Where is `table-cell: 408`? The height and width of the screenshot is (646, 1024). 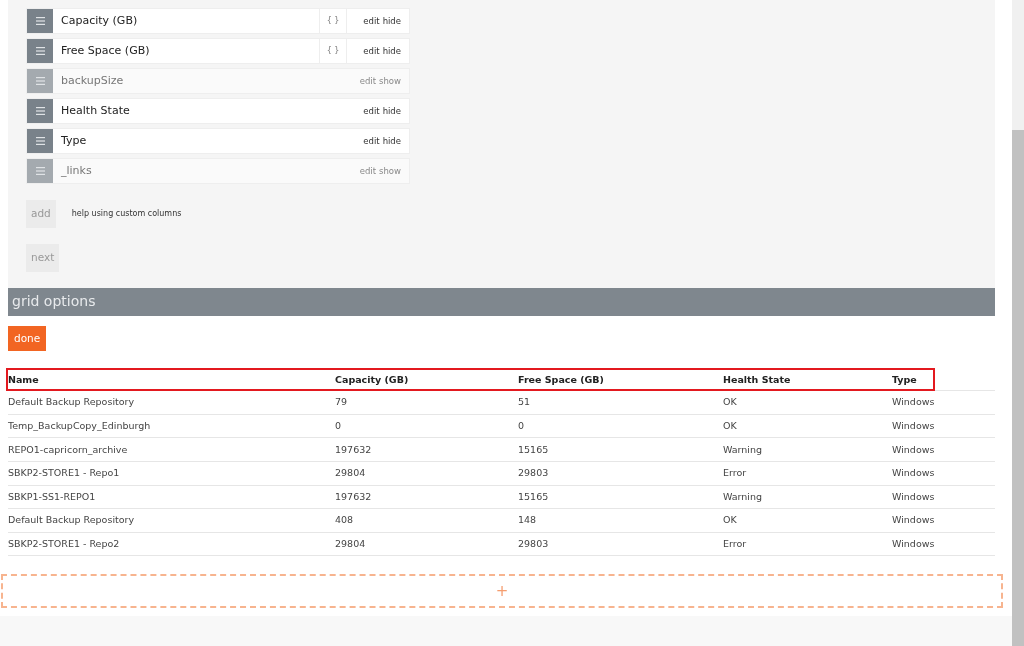
table-cell: 408 is located at coordinates (426, 521).